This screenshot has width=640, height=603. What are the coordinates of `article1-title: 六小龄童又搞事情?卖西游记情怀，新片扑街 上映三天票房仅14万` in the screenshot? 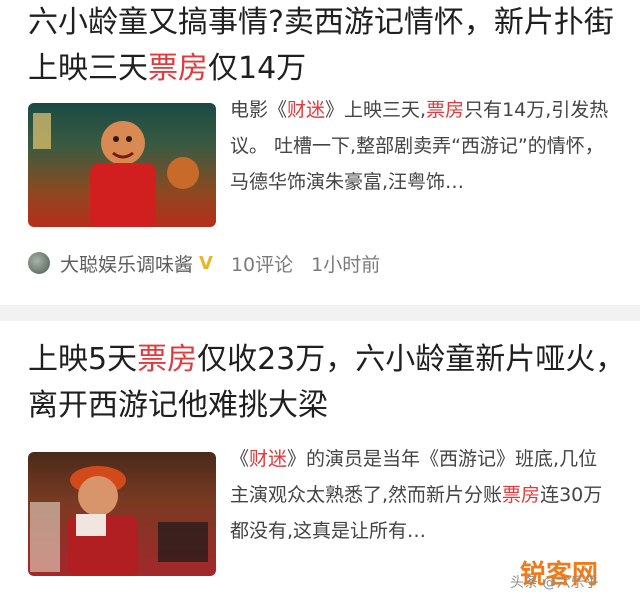 It's located at (328, 46).